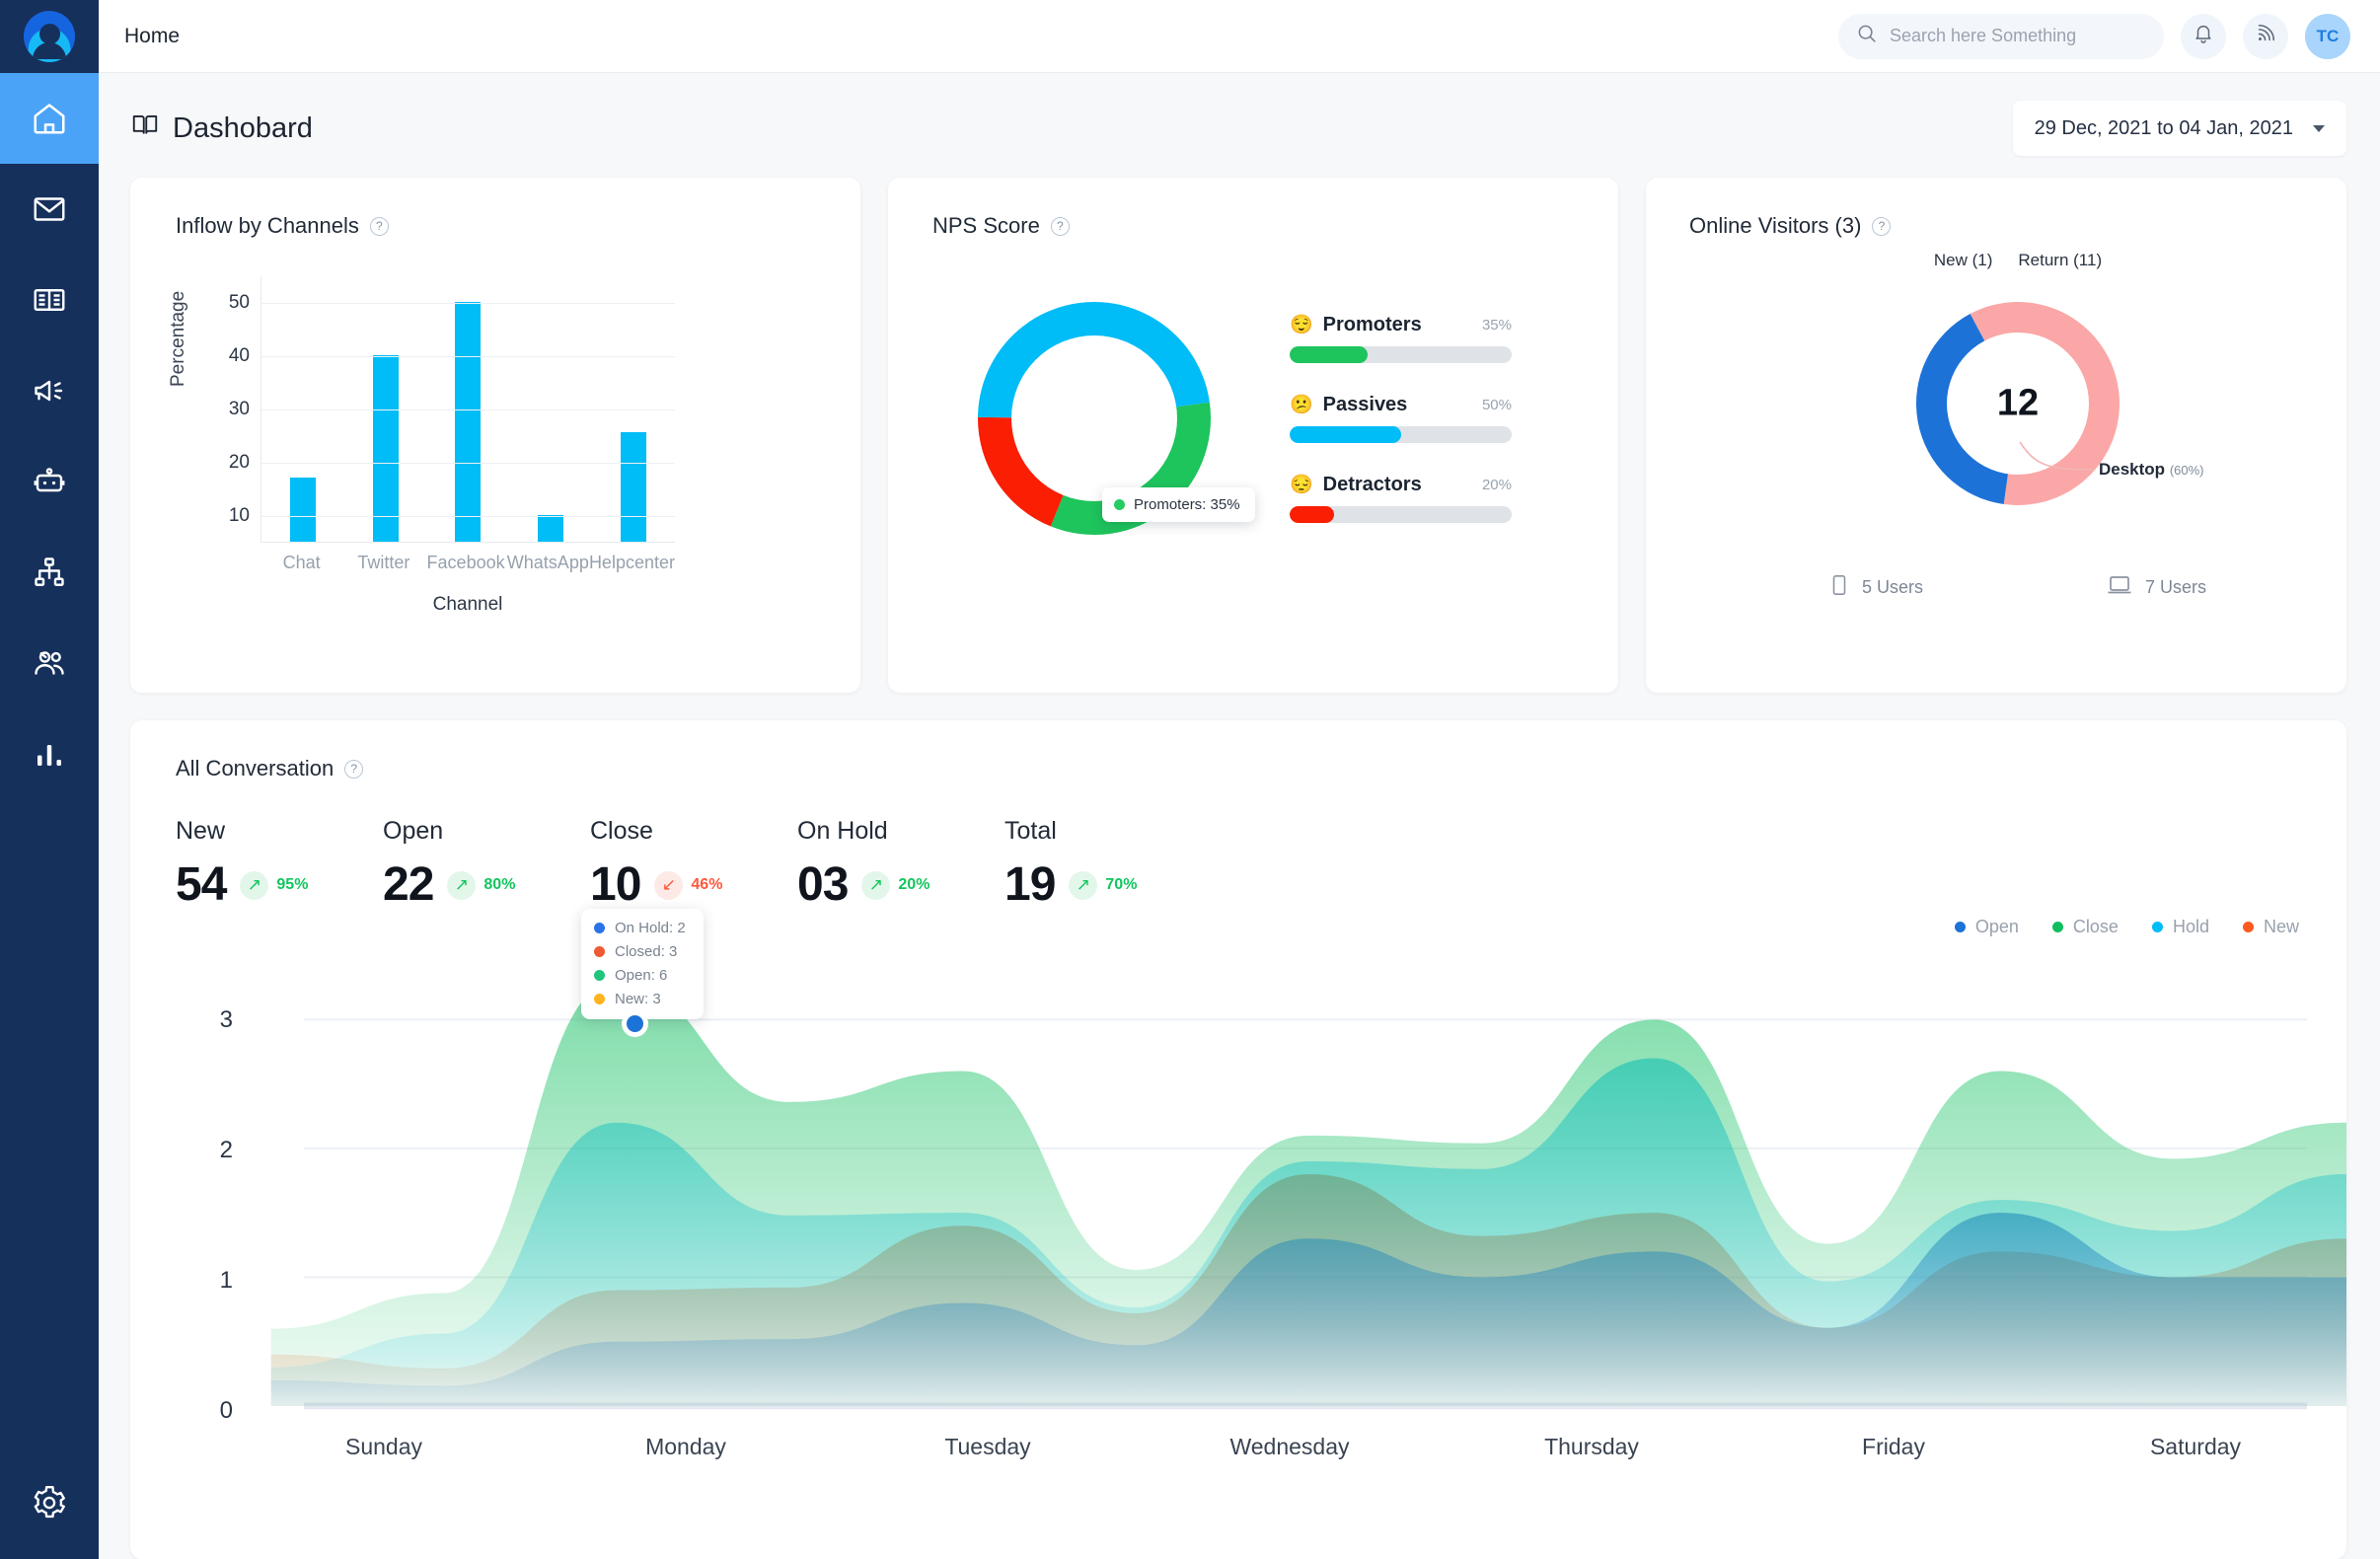 Image resolution: width=2380 pixels, height=1559 pixels. Describe the element at coordinates (1401, 418) in the screenshot. I see `nps-legend-row: 😕 Passives 50%` at that location.